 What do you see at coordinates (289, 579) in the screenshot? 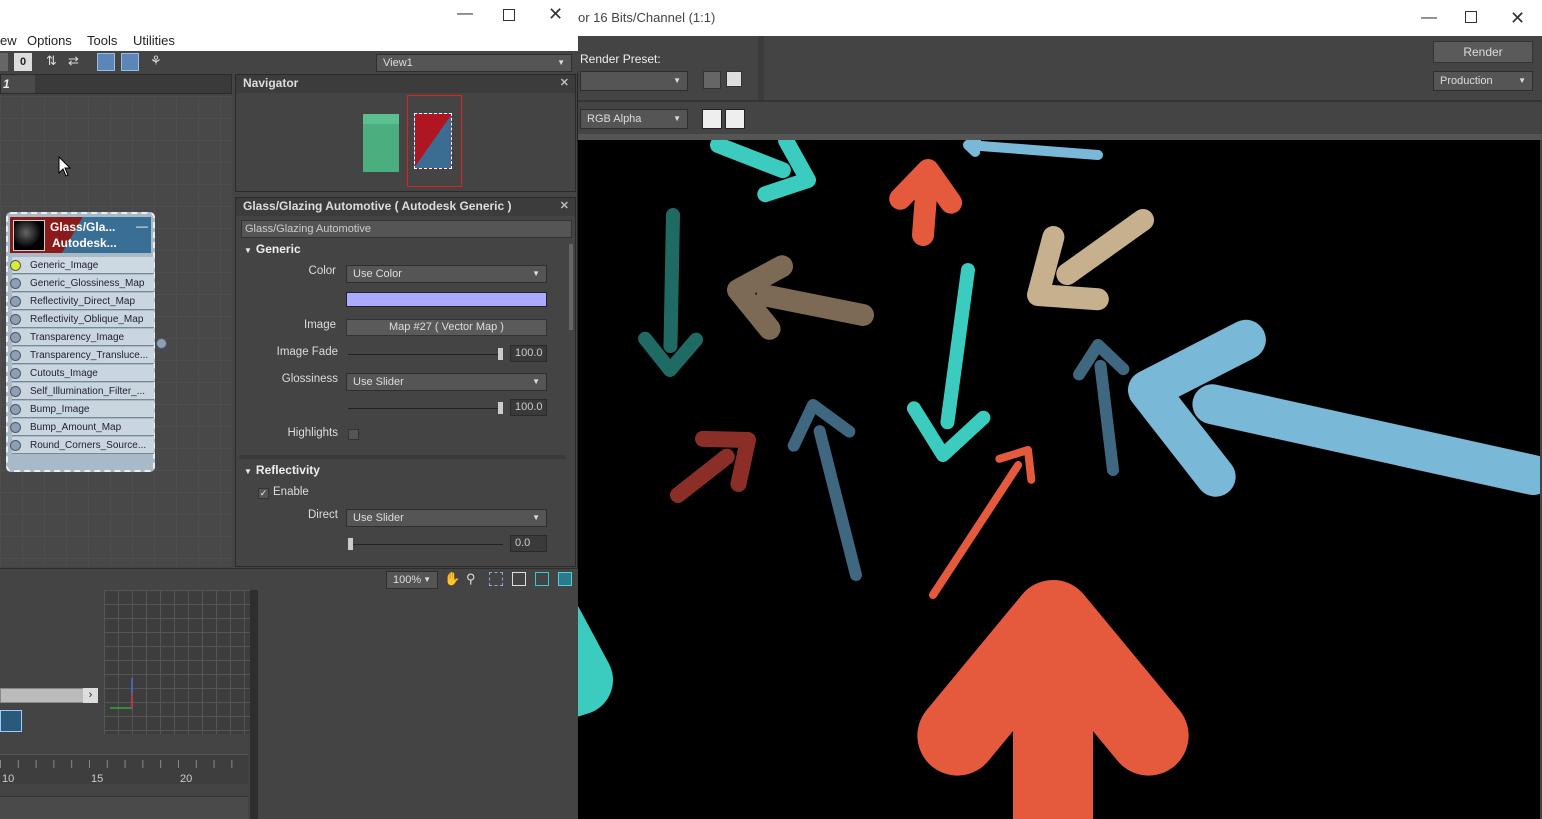
I see `sme-statusbar: 100% ▼ ✋ ⚲` at bounding box center [289, 579].